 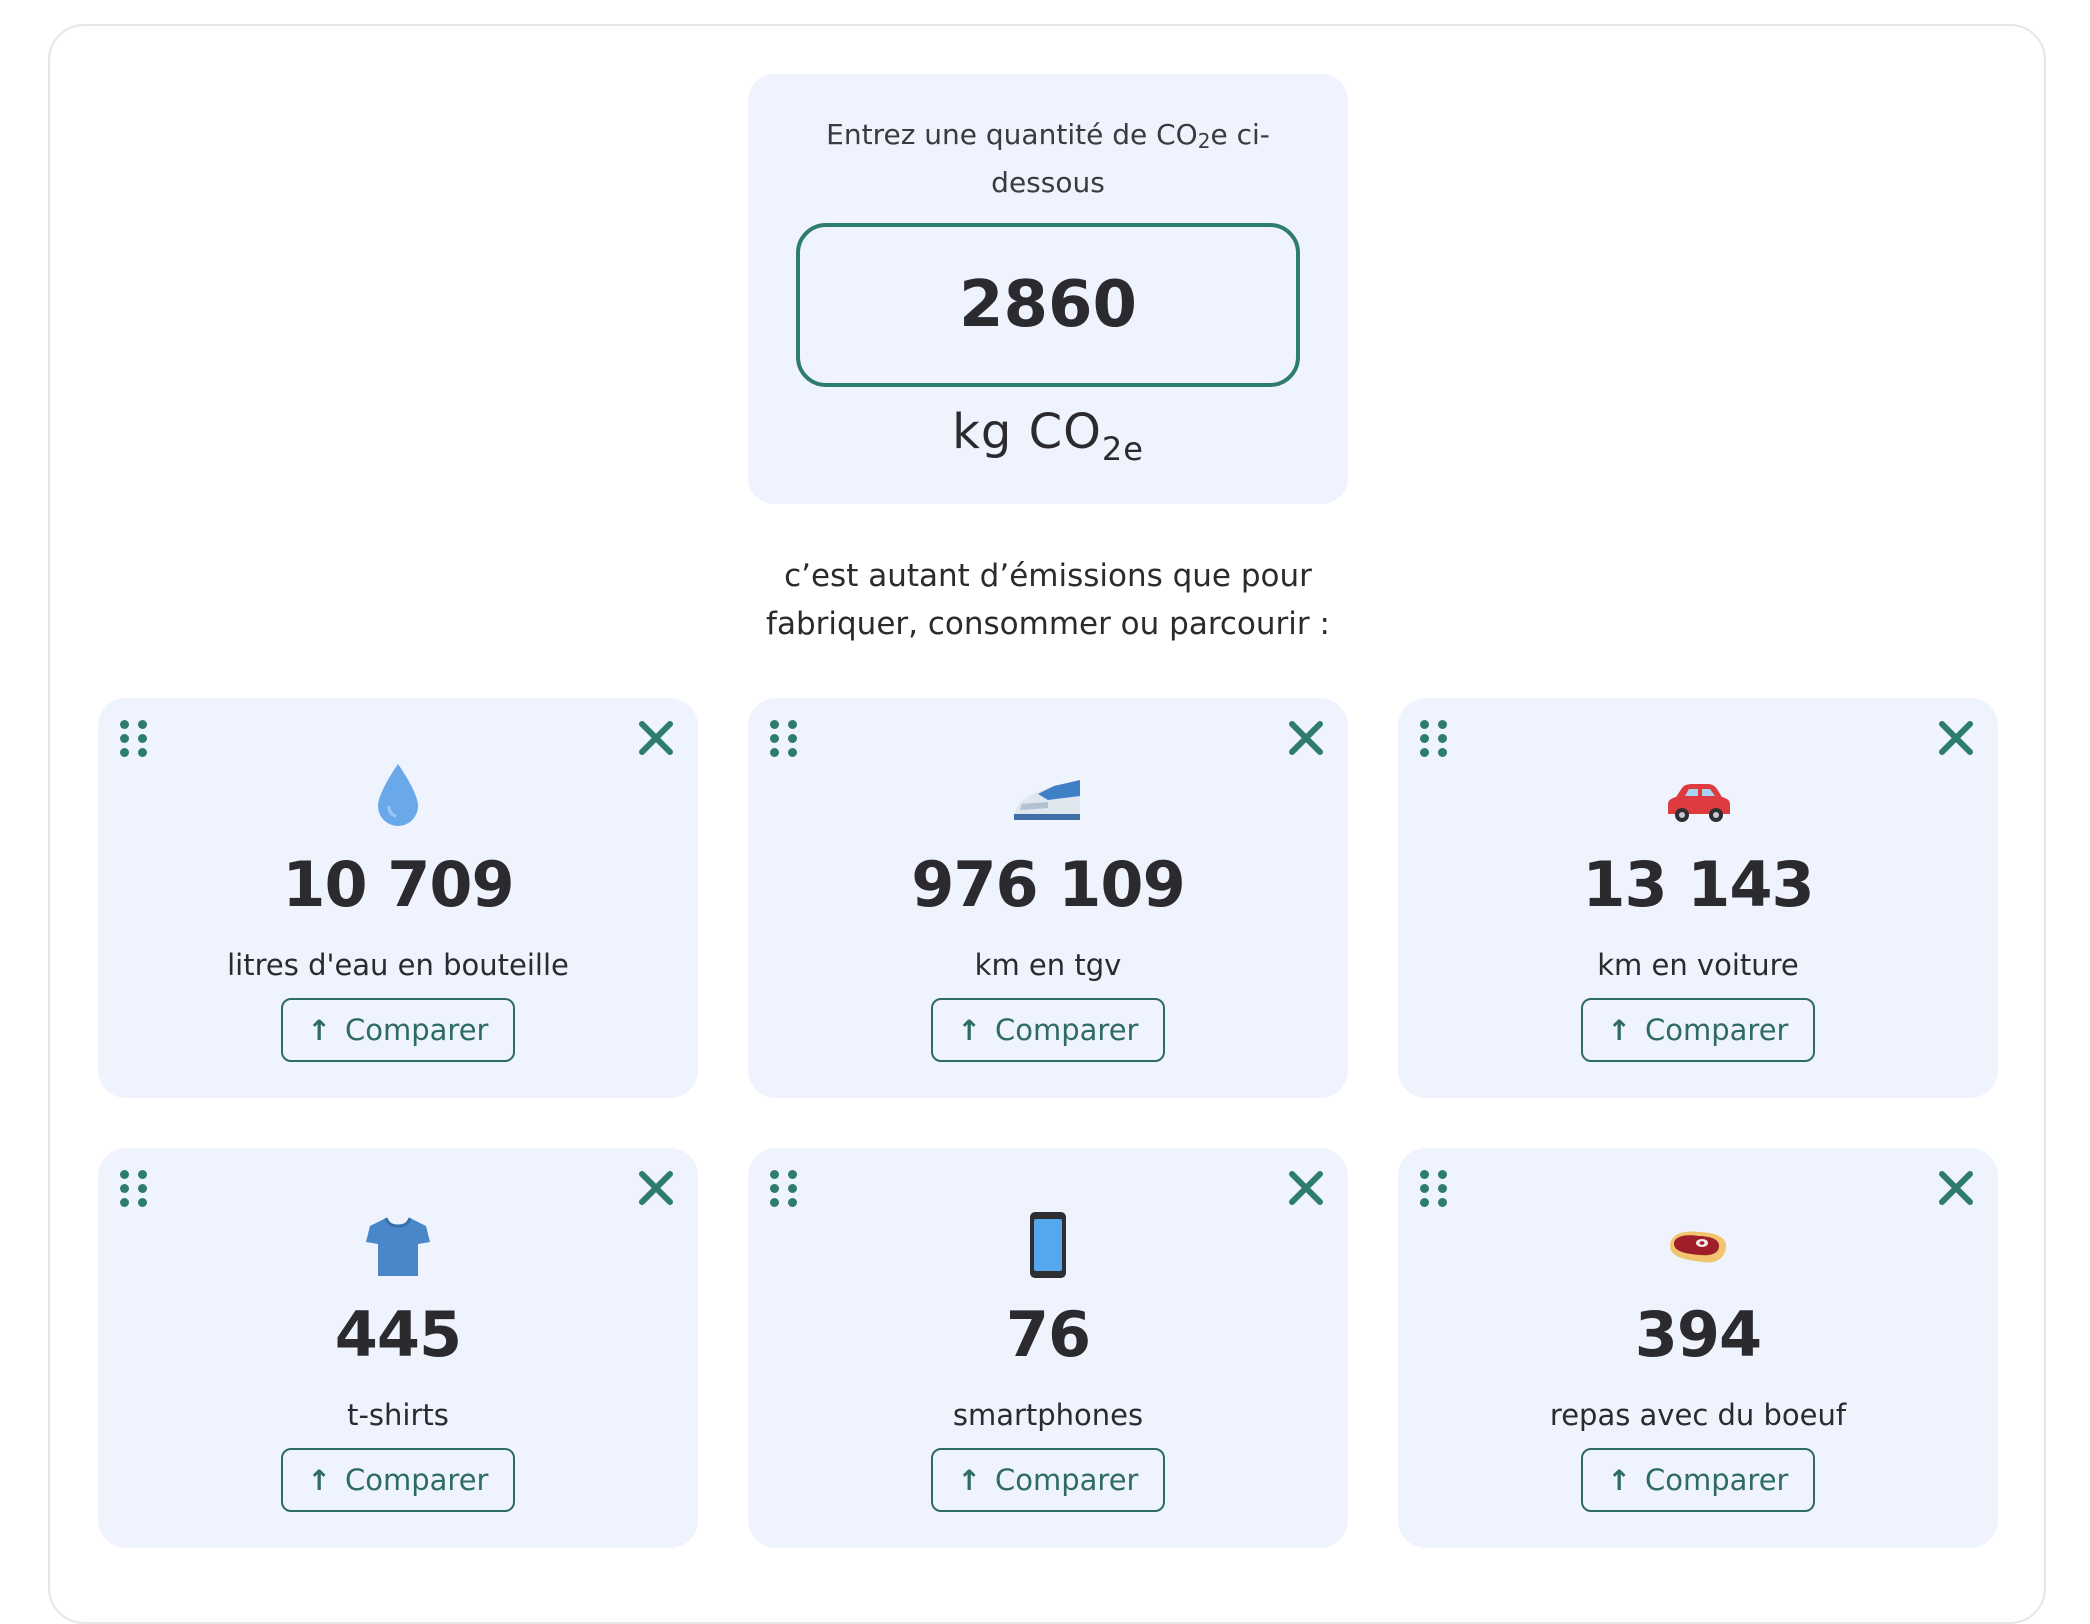 What do you see at coordinates (1048, 1245) in the screenshot?
I see `smartphone-icon` at bounding box center [1048, 1245].